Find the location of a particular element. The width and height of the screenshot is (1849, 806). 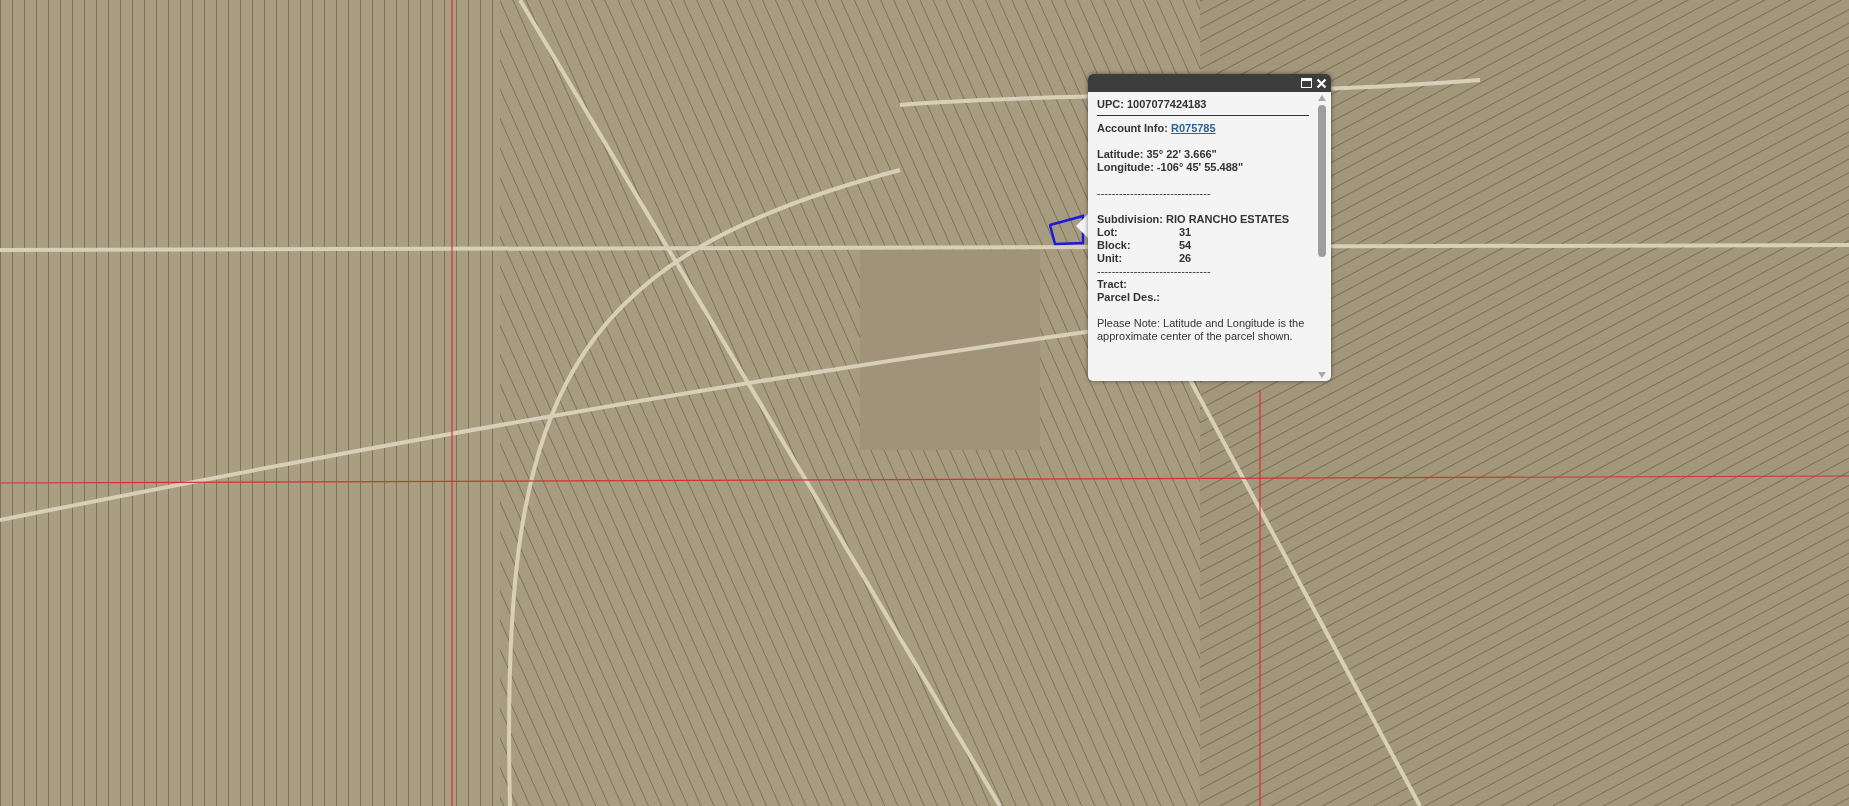

upc-title: UPC: 1007077424183 is located at coordinates (1152, 104).